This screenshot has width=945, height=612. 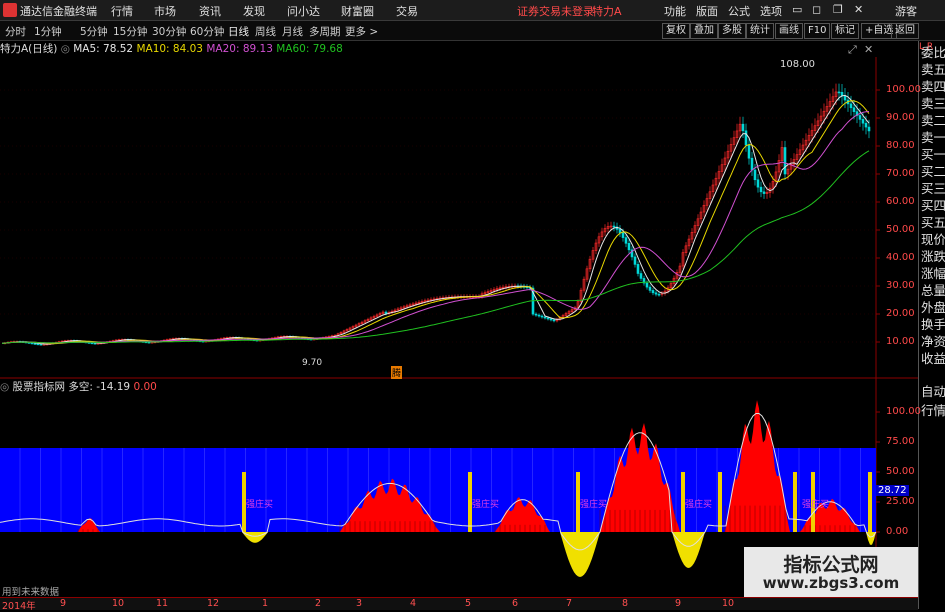 I want to click on watermark-url: www.zbgs3.com, so click(x=831, y=583).